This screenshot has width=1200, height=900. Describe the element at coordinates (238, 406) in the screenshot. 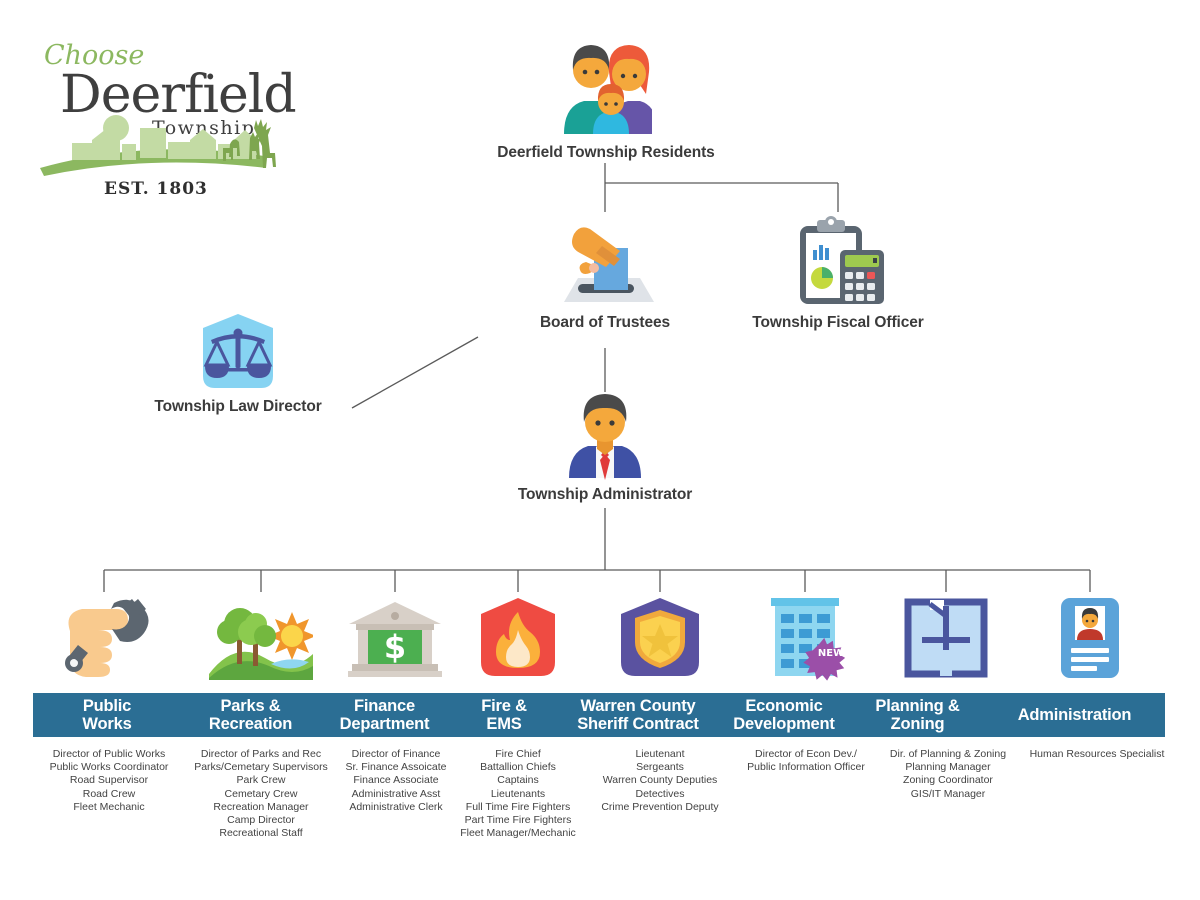

I see `node-law-director-label: Township Law Director` at that location.